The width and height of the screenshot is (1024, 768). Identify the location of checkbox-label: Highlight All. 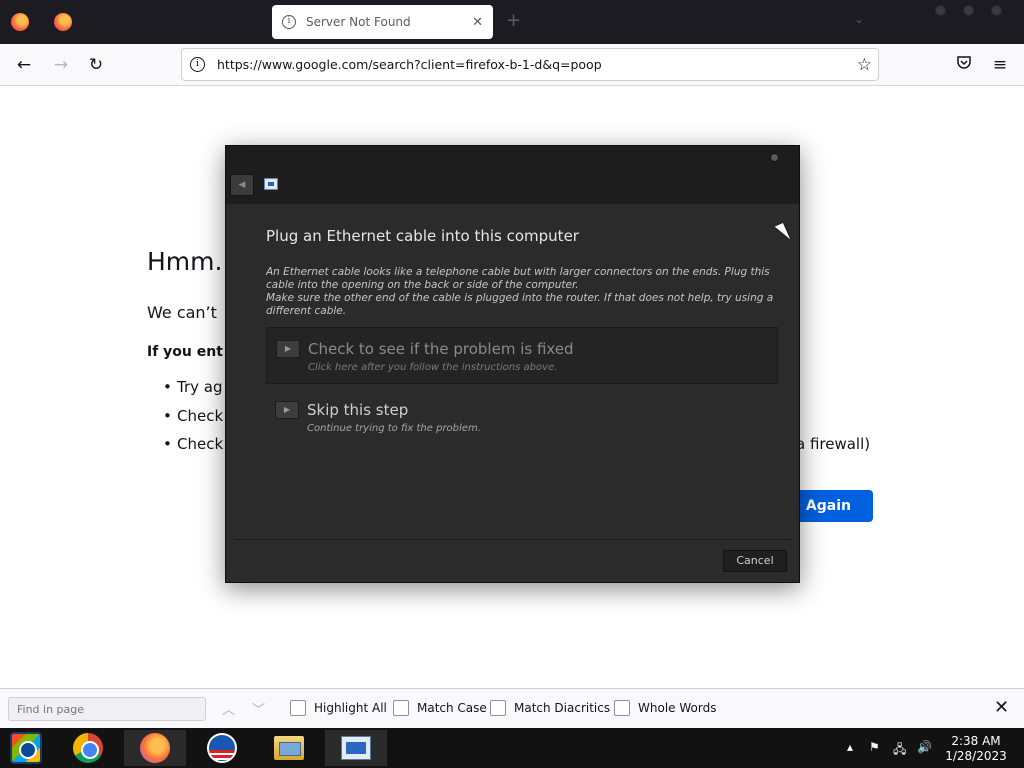
(350, 708).